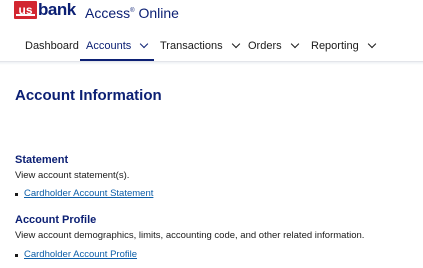 The height and width of the screenshot is (268, 423). What do you see at coordinates (265, 46) in the screenshot?
I see `nav-orders-label: Orders` at bounding box center [265, 46].